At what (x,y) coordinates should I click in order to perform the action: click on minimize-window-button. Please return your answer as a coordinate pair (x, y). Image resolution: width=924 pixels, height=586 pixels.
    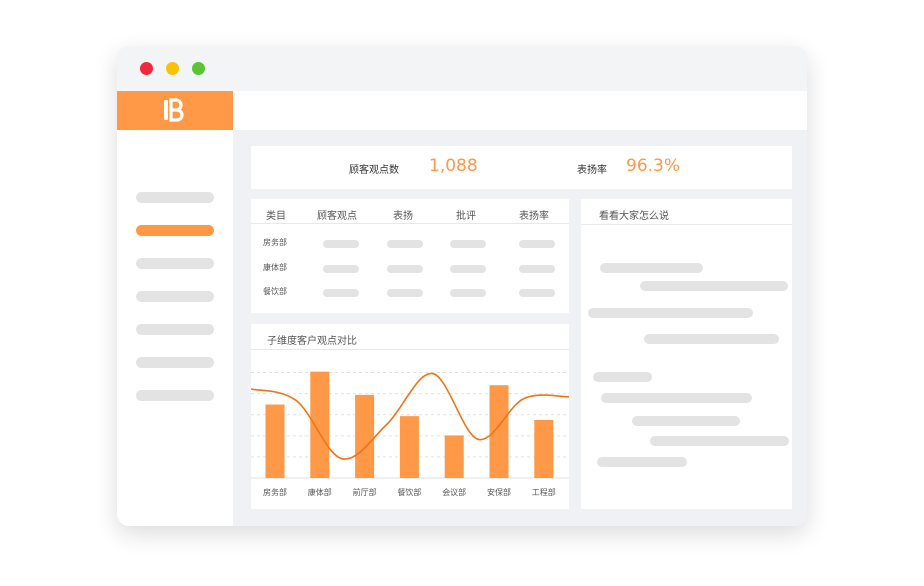
    Looking at the image, I should click on (172, 68).